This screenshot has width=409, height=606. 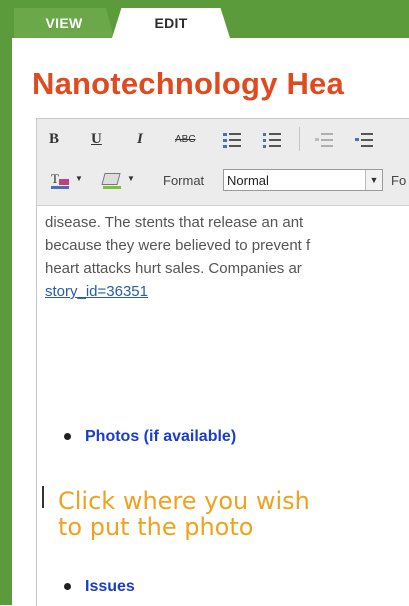 What do you see at coordinates (110, 586) in the screenshot?
I see `list-item-label: Issues` at bounding box center [110, 586].